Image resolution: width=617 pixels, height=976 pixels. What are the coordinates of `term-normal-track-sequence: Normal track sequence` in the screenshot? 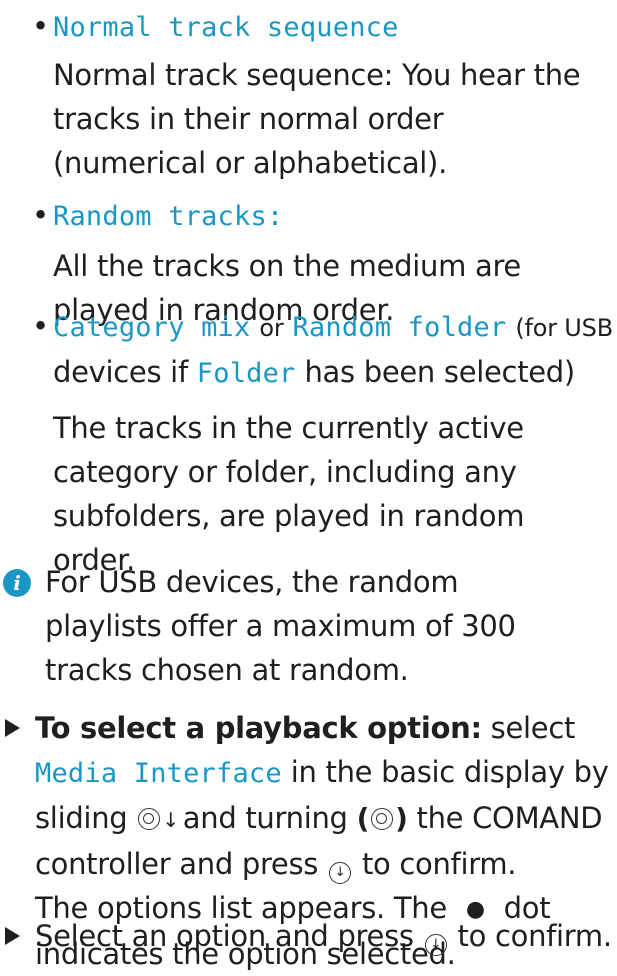 It's located at (226, 27).